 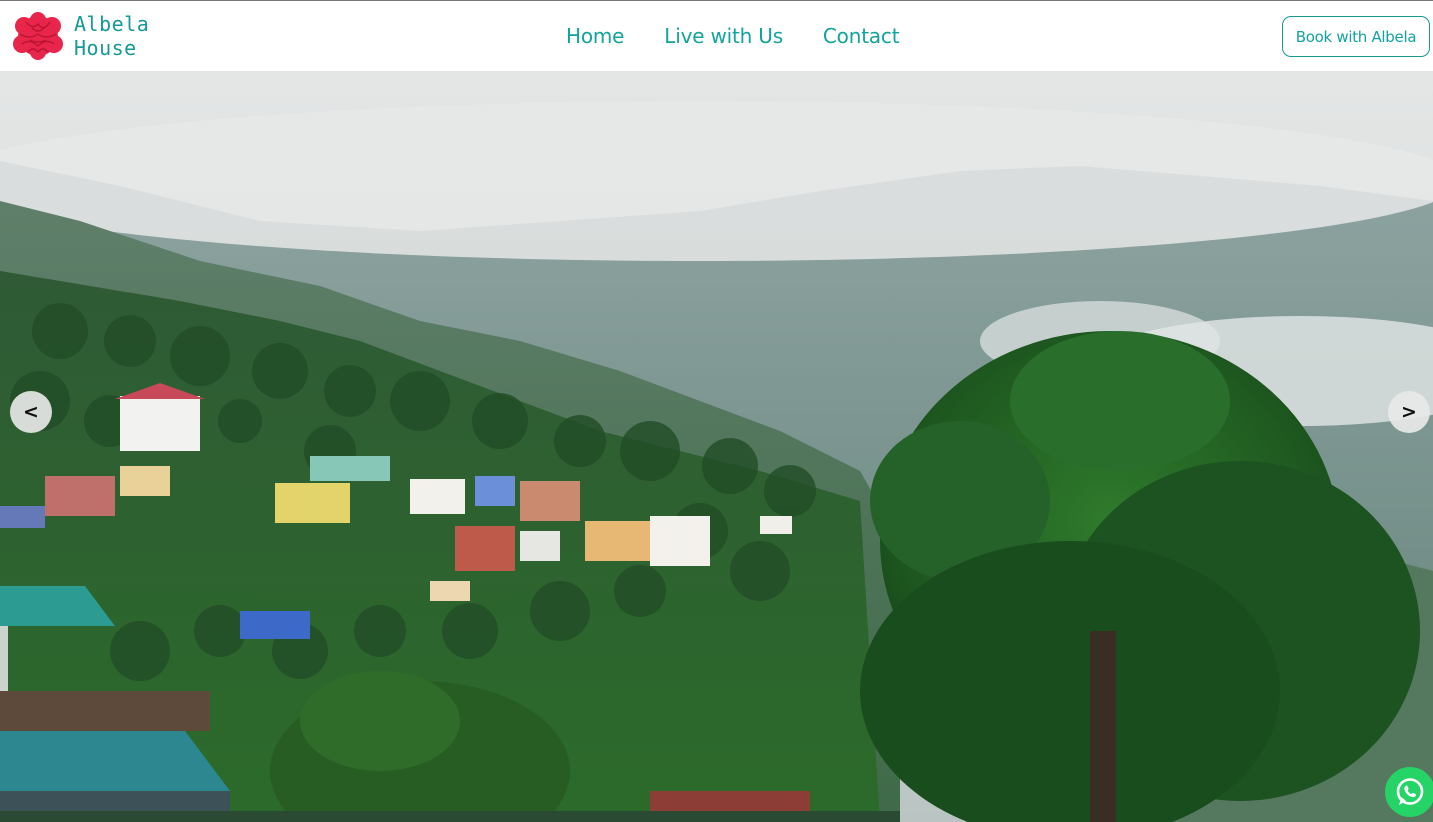 What do you see at coordinates (723, 36) in the screenshot?
I see `nav-link-live-with-us: Live with Us` at bounding box center [723, 36].